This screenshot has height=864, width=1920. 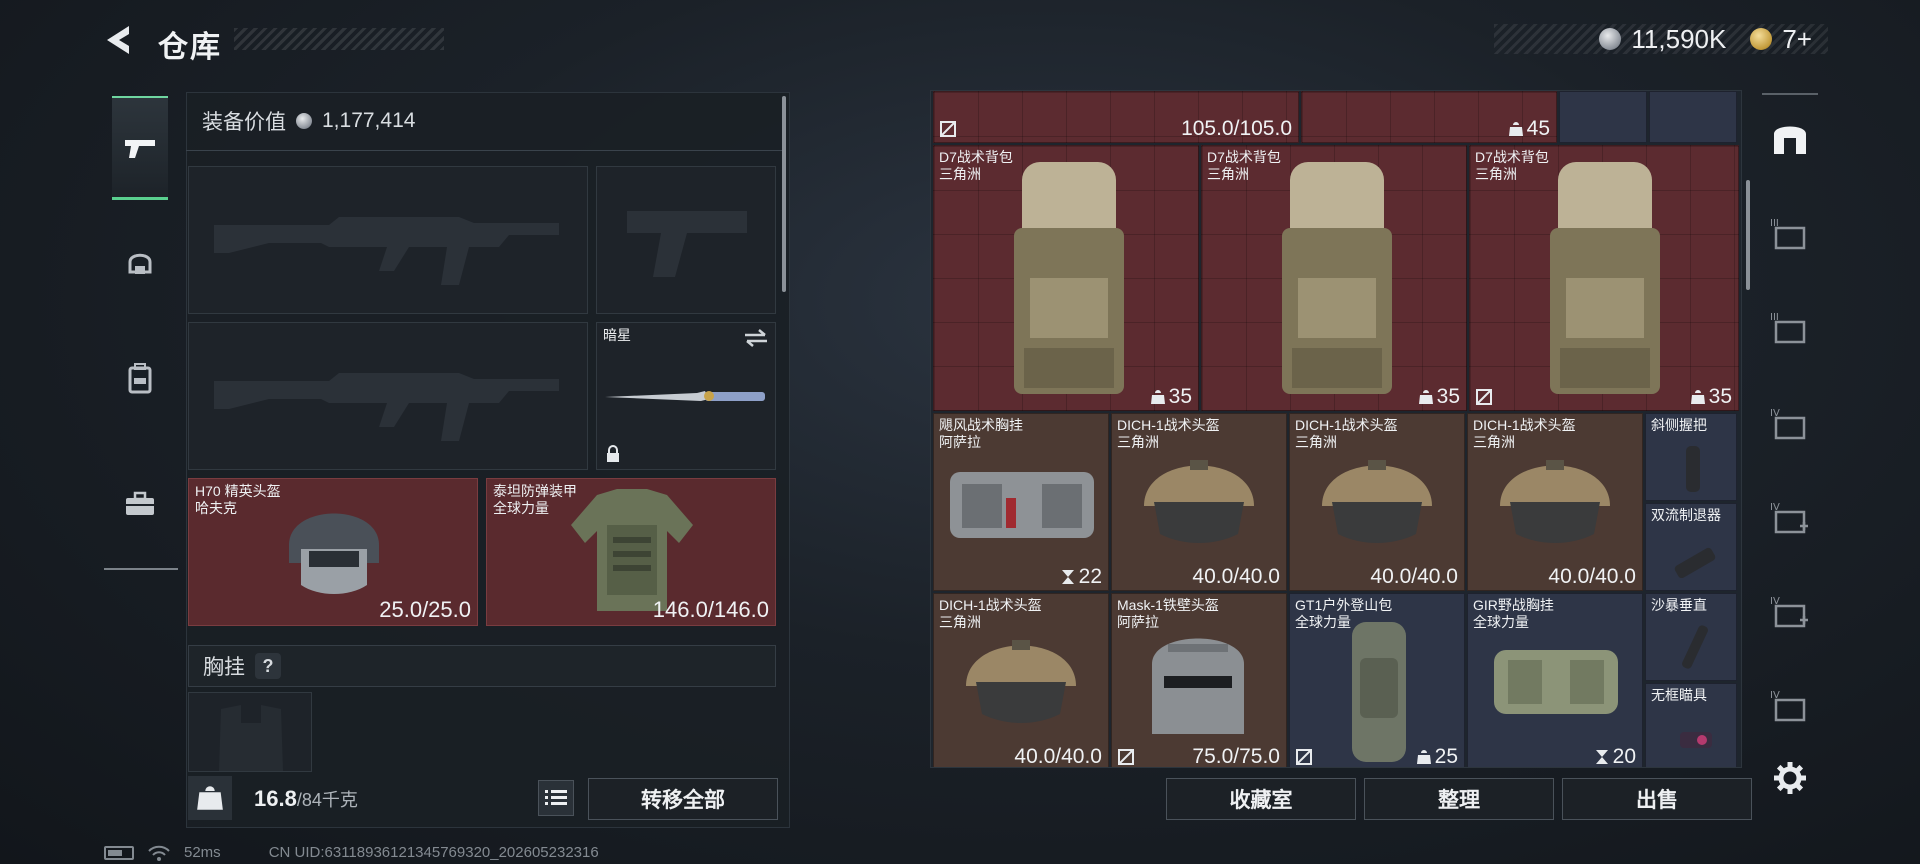 I want to click on armor-brand: 全球力量, so click(x=521, y=508).